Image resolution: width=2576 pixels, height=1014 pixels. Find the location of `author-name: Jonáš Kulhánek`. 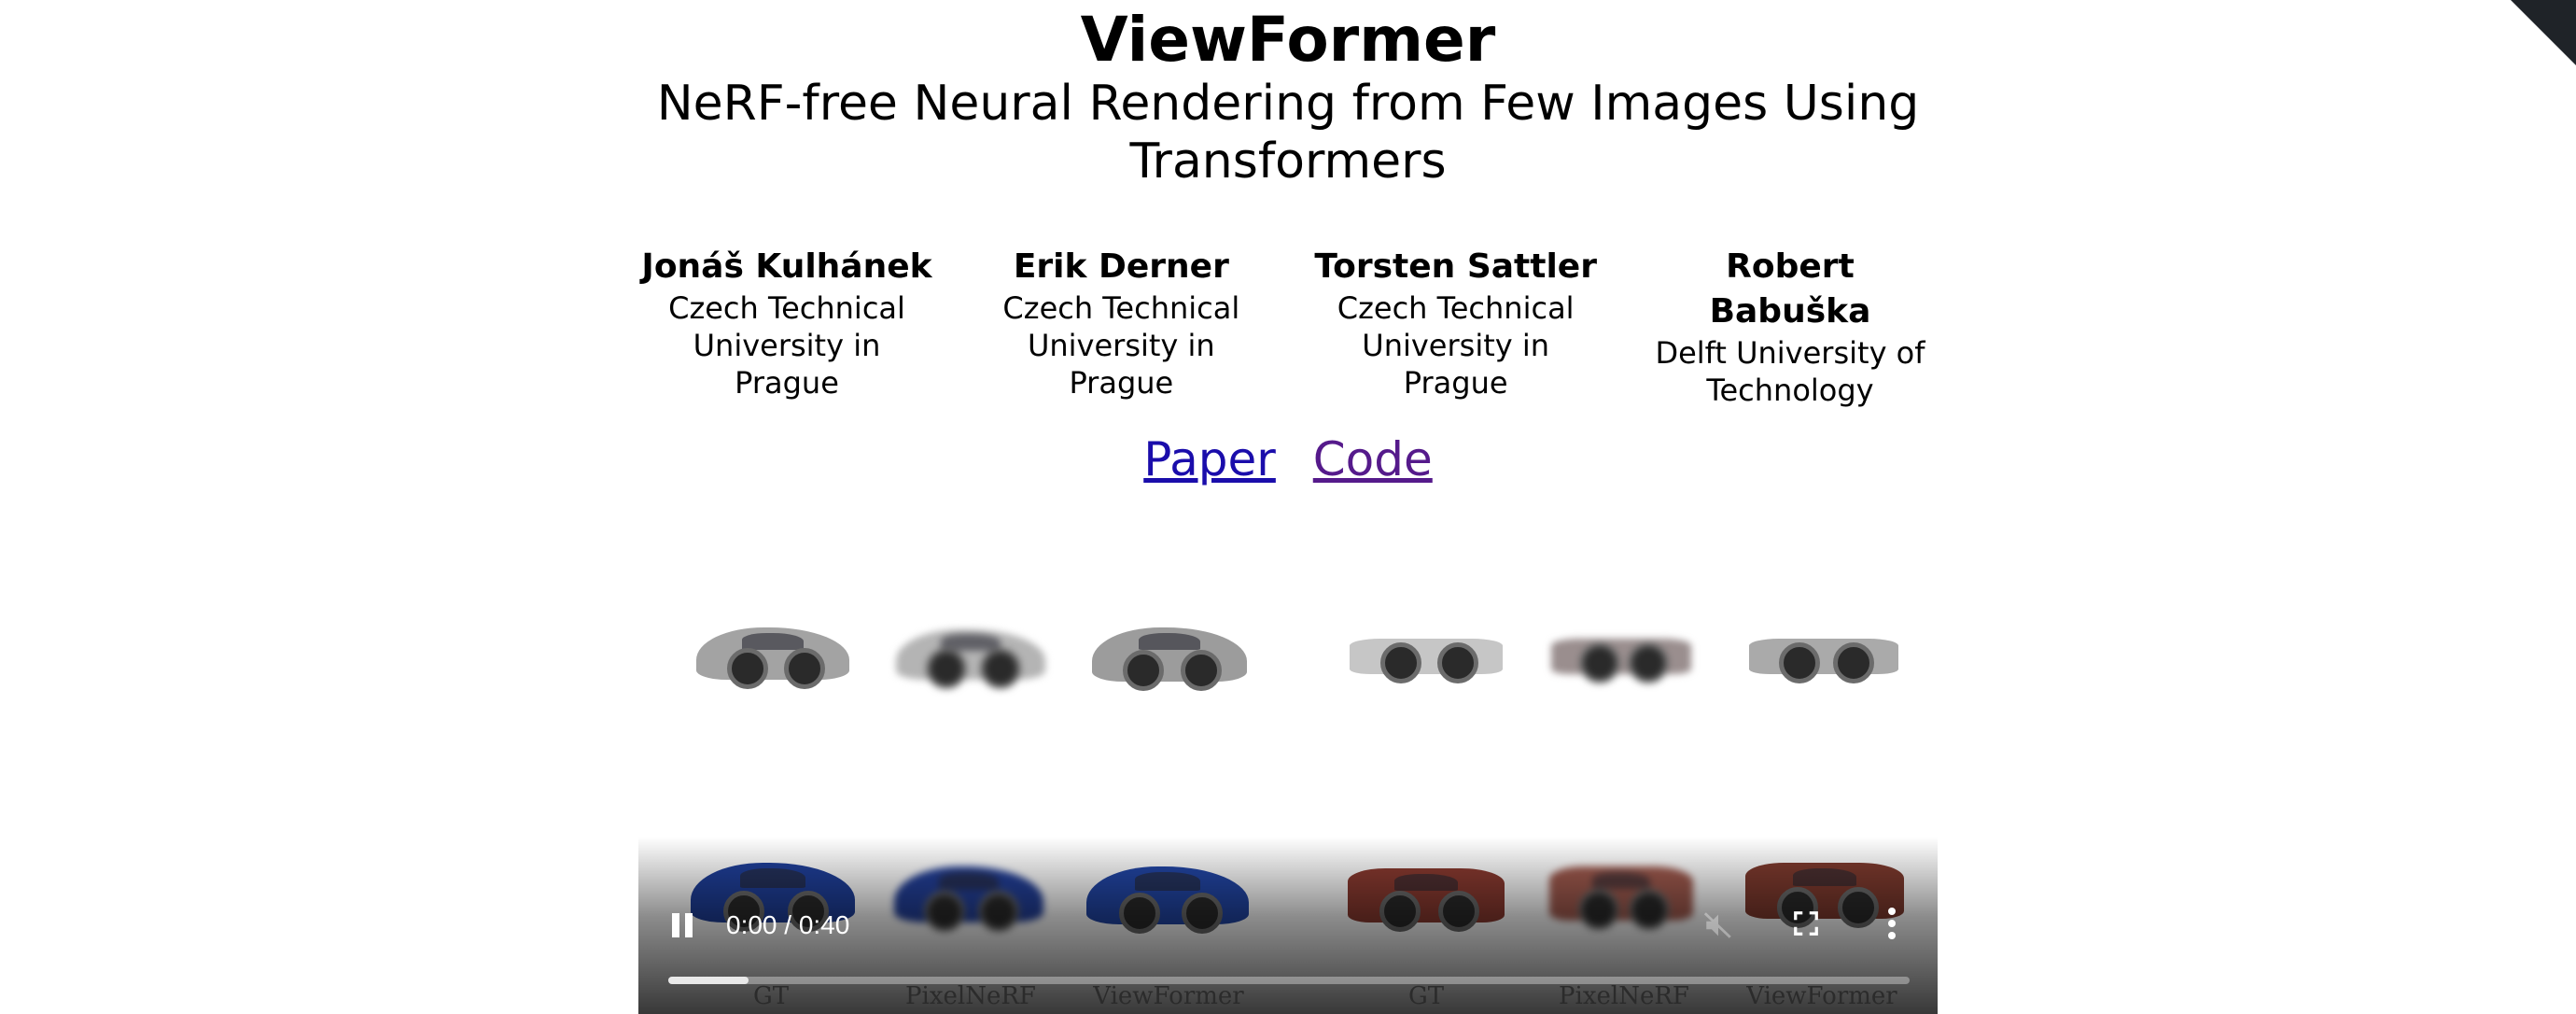

author-name: Jonáš Kulhánek is located at coordinates (786, 266).